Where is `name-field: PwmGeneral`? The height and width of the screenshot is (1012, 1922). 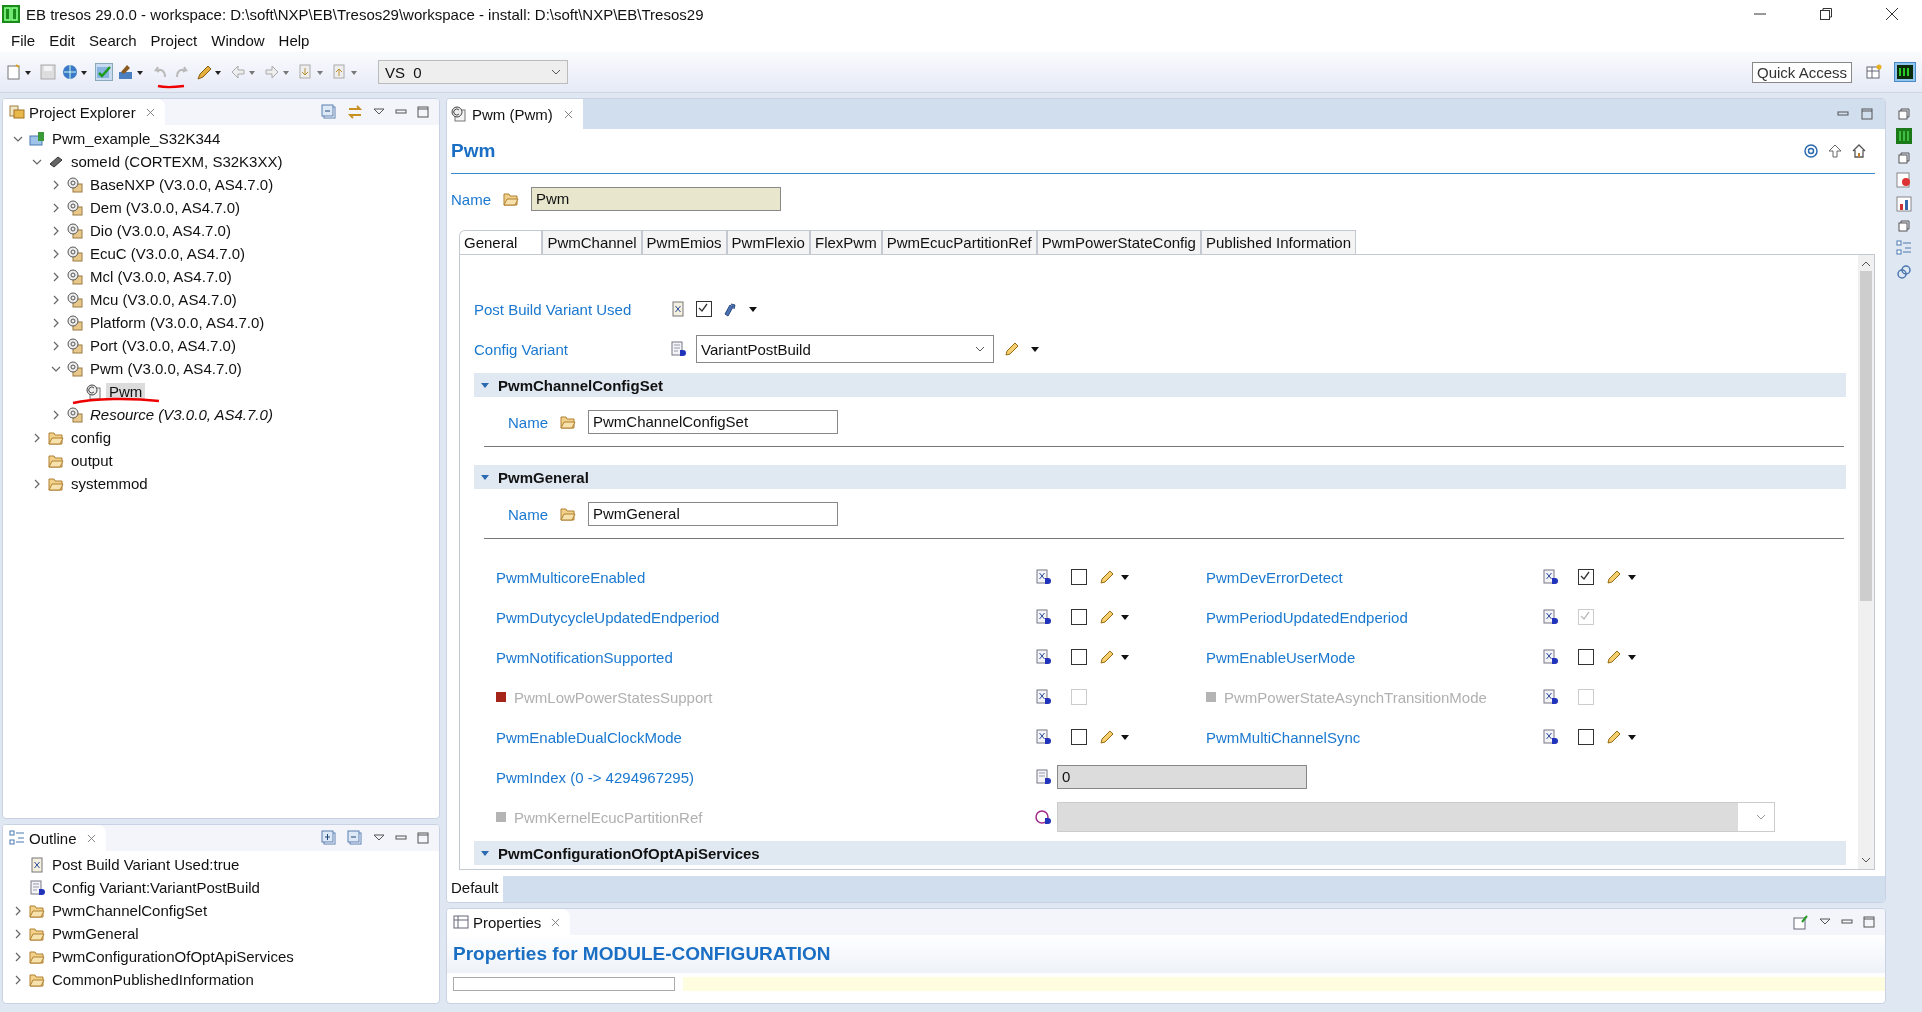 name-field: PwmGeneral is located at coordinates (713, 514).